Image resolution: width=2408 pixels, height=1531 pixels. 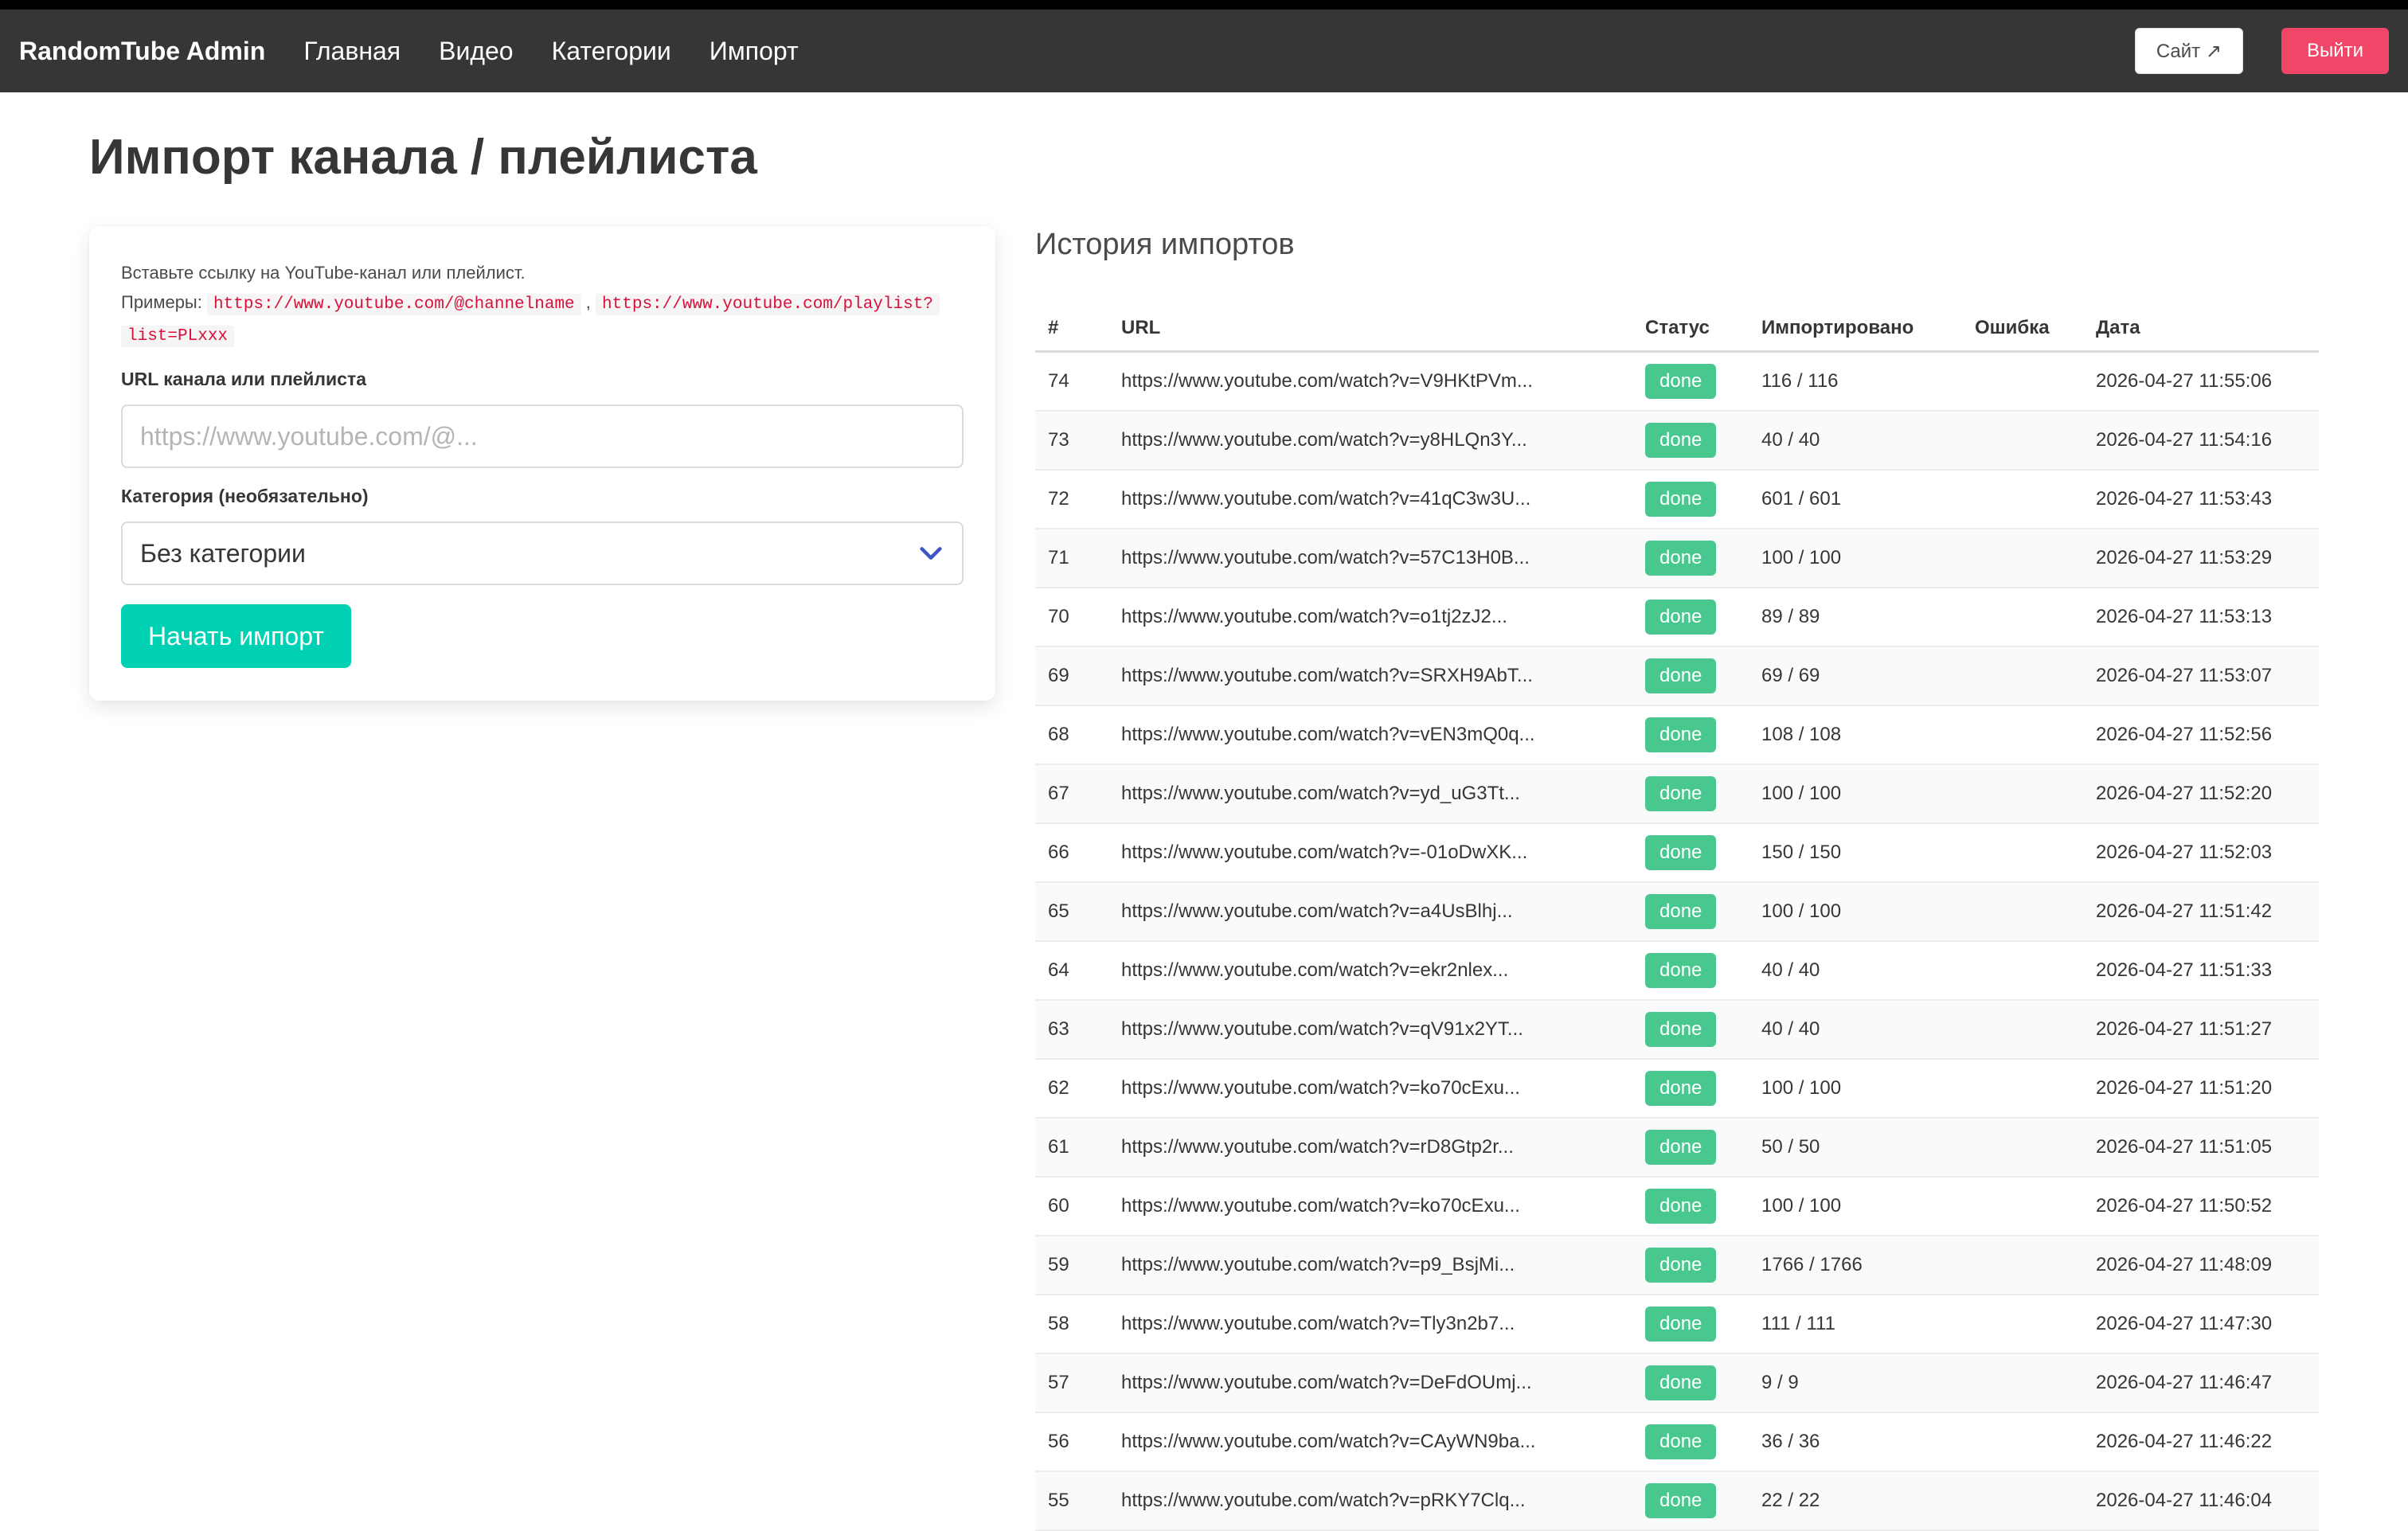 What do you see at coordinates (1868, 500) in the screenshot?
I see `row-imported: 601 / 601` at bounding box center [1868, 500].